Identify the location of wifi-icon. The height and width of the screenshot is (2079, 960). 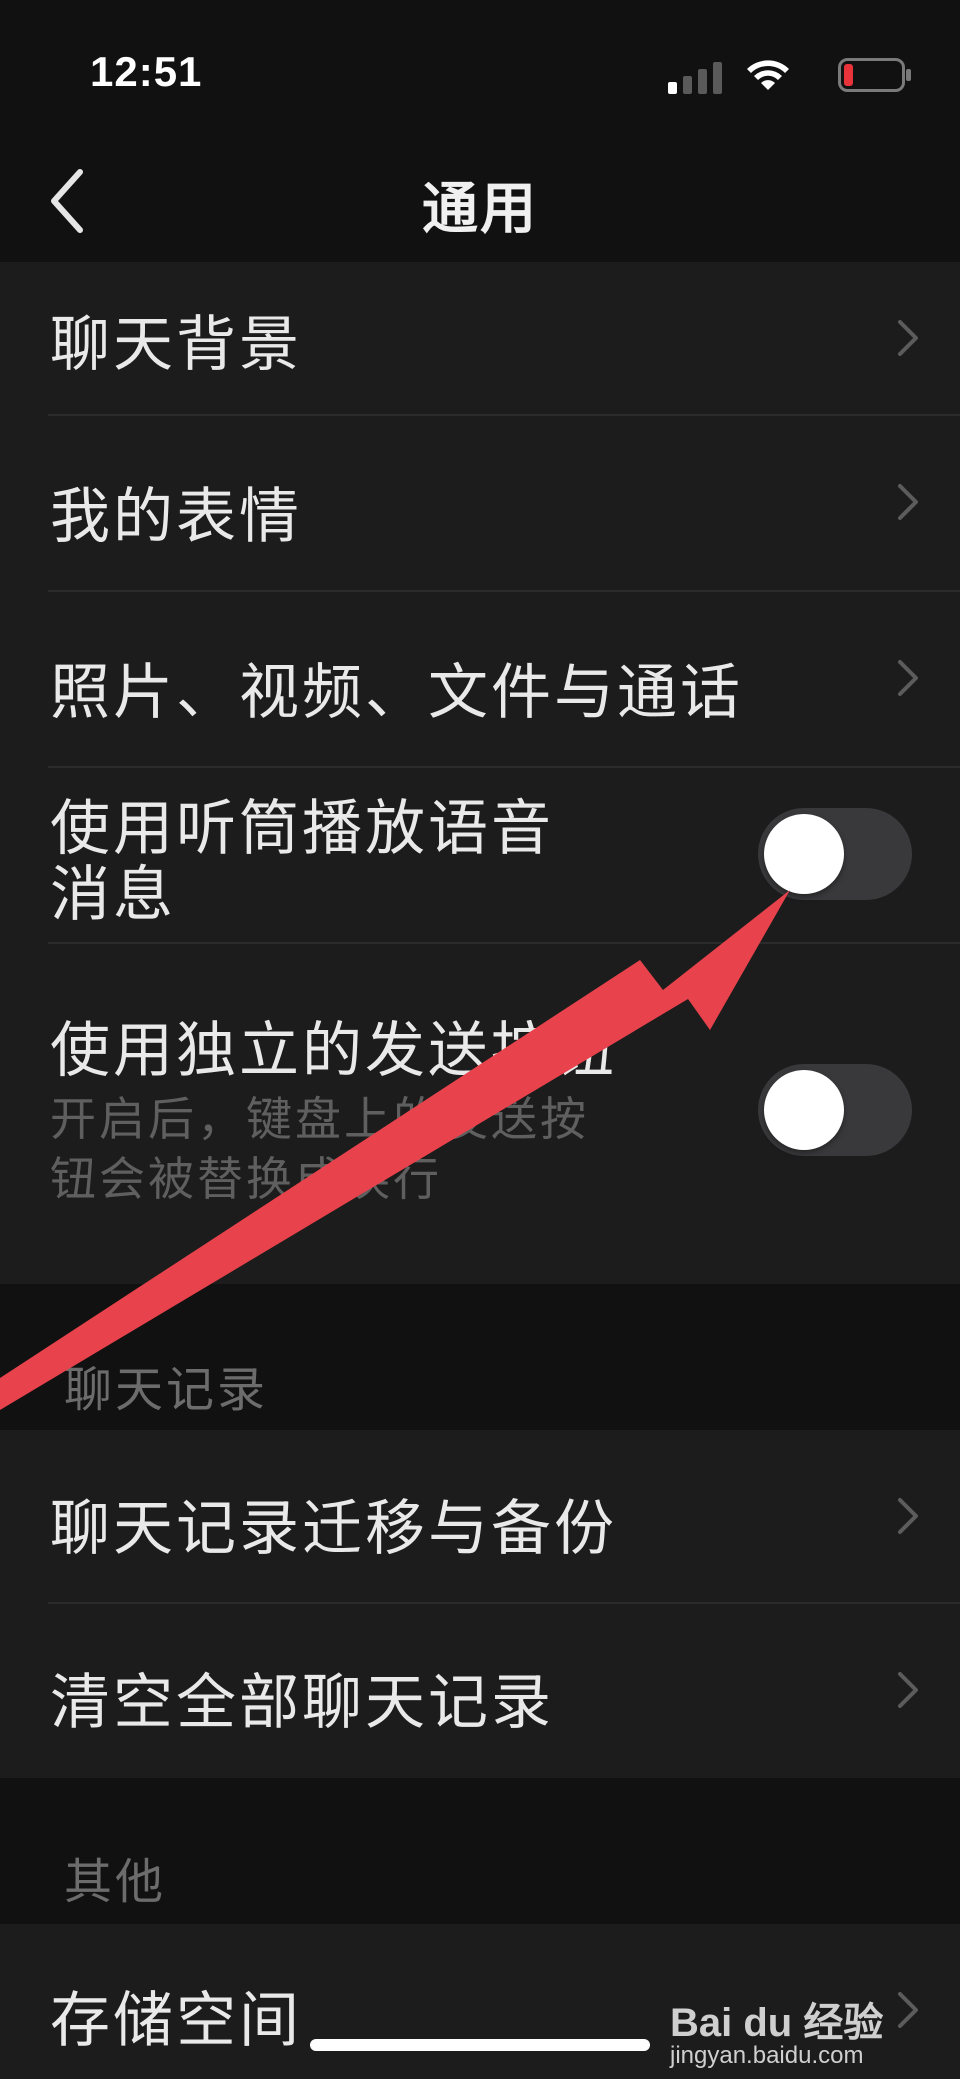
(768, 75).